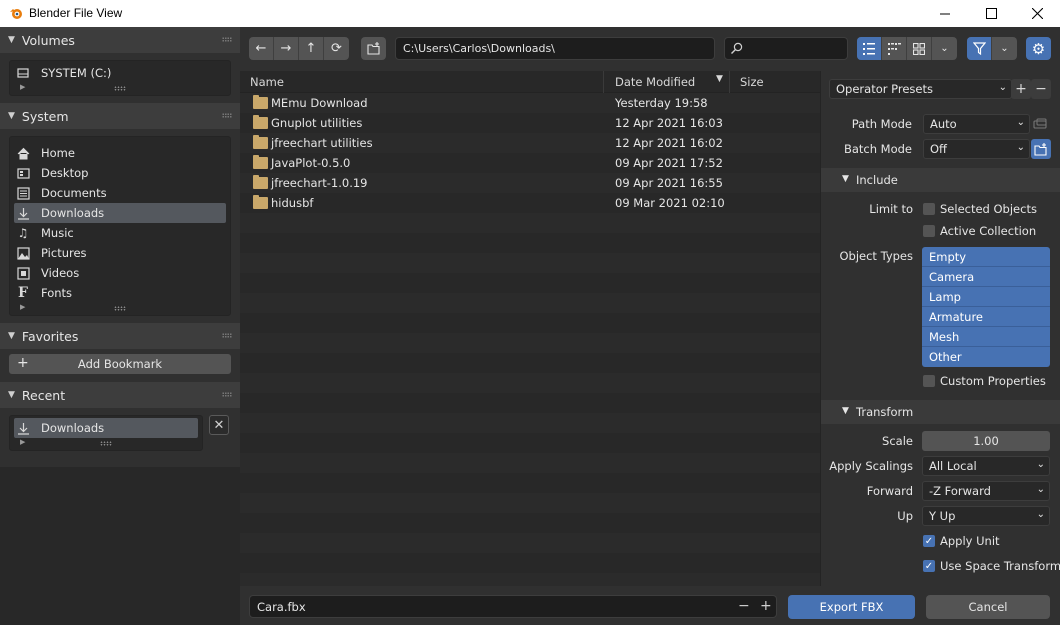 This screenshot has width=1060, height=625. What do you see at coordinates (1041, 89) in the screenshot?
I see `remove-preset-button: −` at bounding box center [1041, 89].